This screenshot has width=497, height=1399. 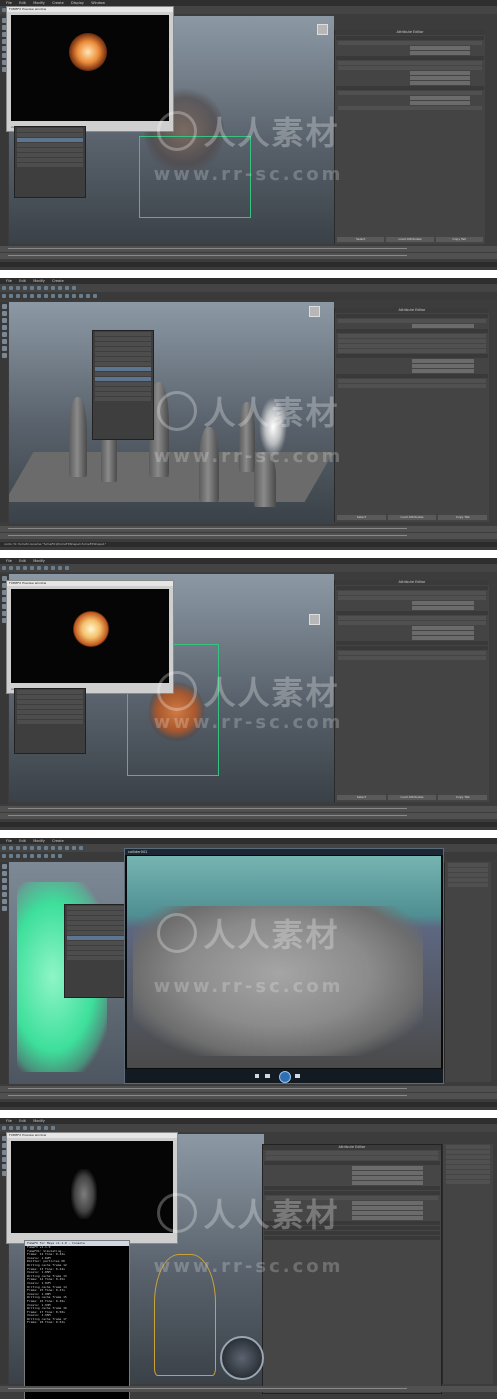 I want to click on fumefx-logo, so click(x=242, y=1358).